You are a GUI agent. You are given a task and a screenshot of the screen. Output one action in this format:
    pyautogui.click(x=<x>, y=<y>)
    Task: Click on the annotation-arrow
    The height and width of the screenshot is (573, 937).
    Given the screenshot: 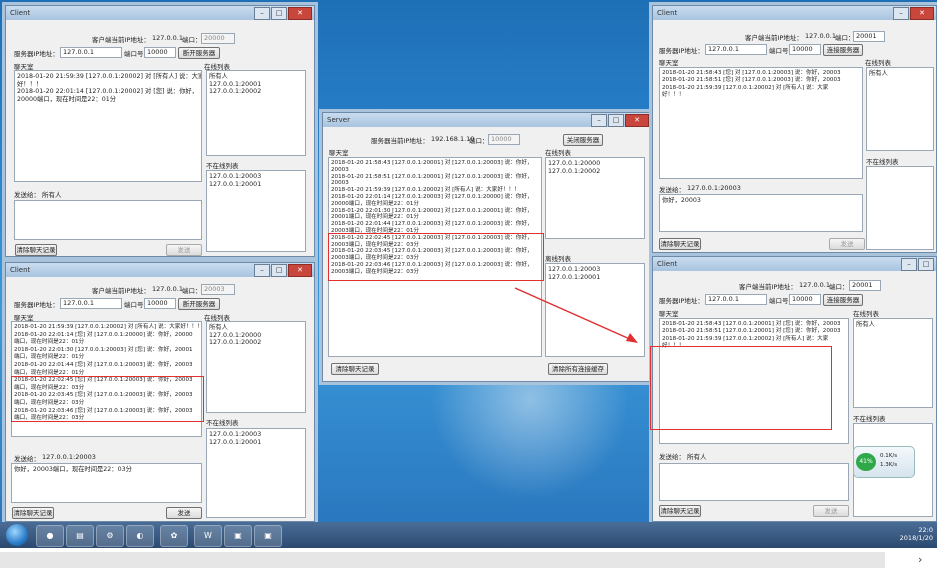 What is the action you would take?
    pyautogui.click(x=576, y=315)
    